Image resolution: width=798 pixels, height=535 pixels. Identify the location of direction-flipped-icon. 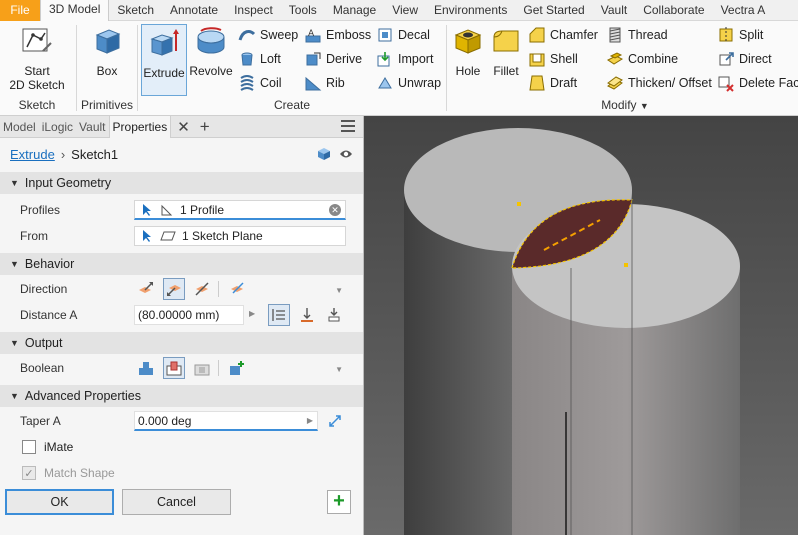
(174, 290).